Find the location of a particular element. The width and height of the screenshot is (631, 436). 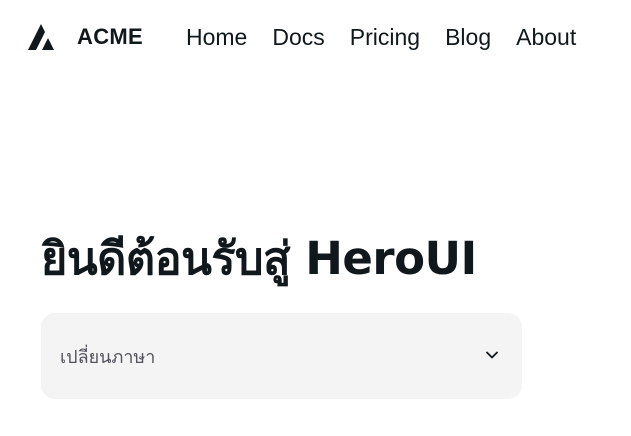

nav-links: Home Docs Pricing Blog About is located at coordinates (381, 37).